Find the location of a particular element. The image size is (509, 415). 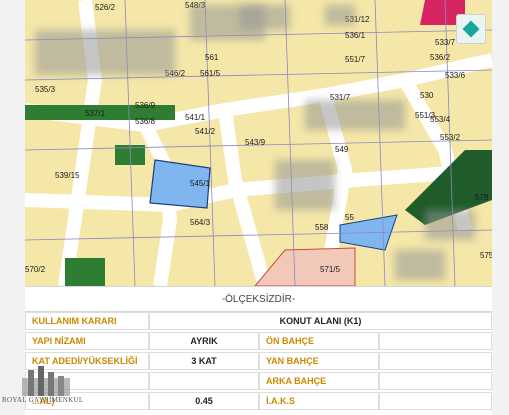

parcel-label: 570/2 is located at coordinates (35, 269).